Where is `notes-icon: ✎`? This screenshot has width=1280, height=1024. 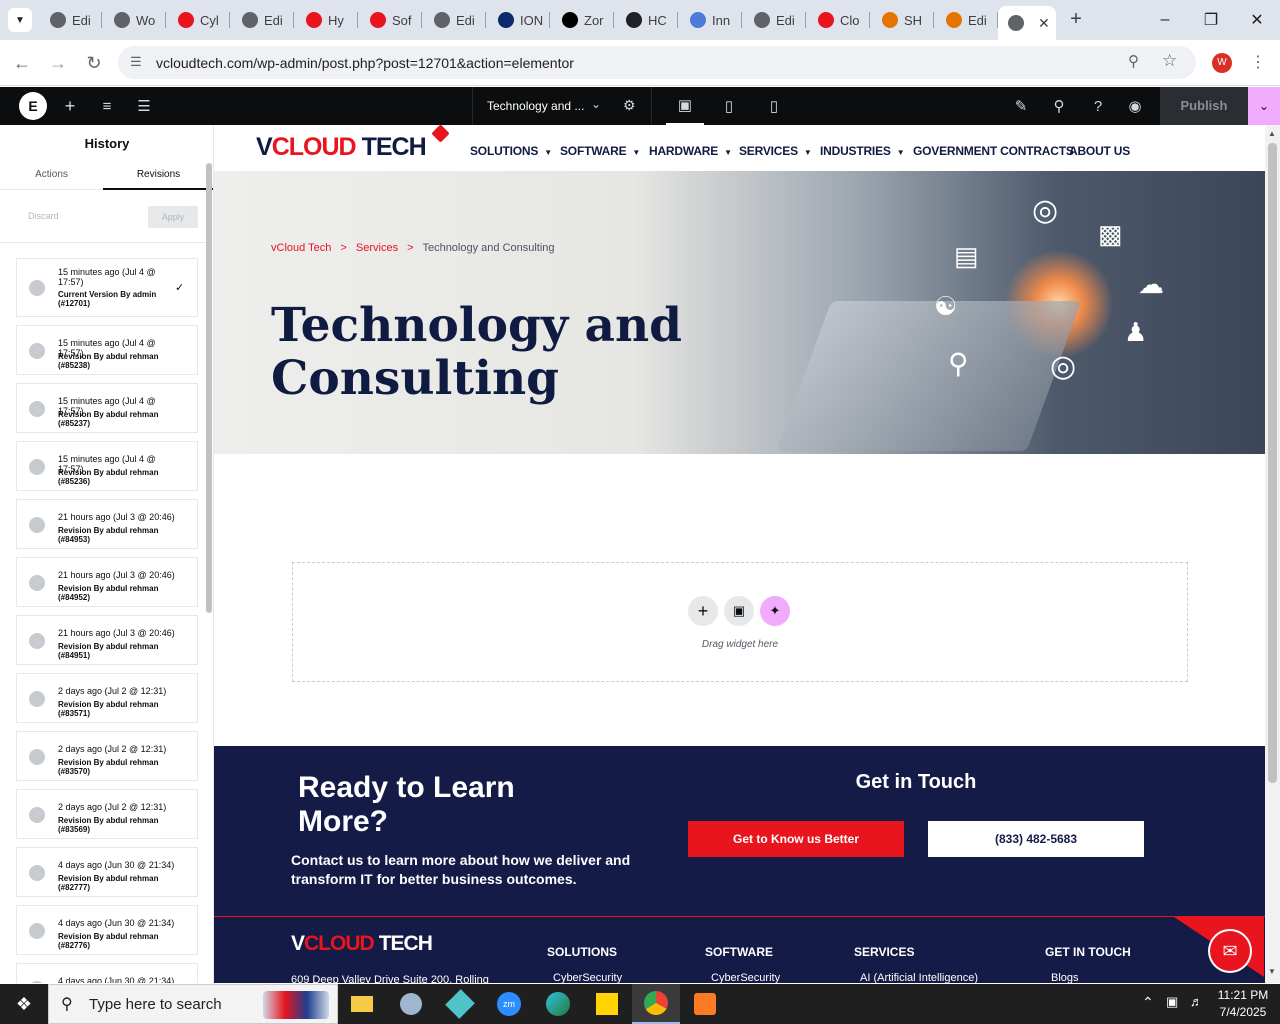 notes-icon: ✎ is located at coordinates (1021, 106).